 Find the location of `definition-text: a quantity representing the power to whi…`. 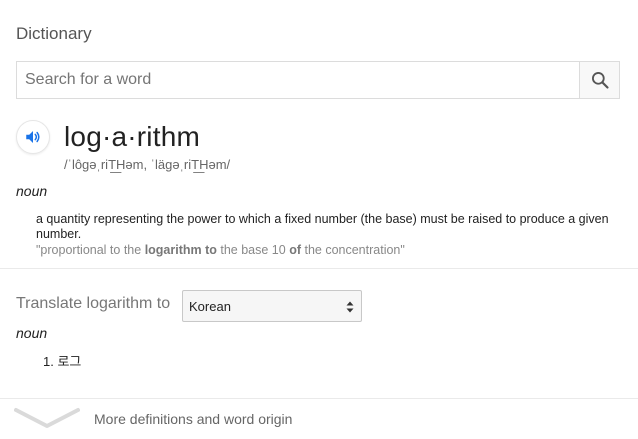

definition-text: a quantity representing the power to whi… is located at coordinates (322, 226).